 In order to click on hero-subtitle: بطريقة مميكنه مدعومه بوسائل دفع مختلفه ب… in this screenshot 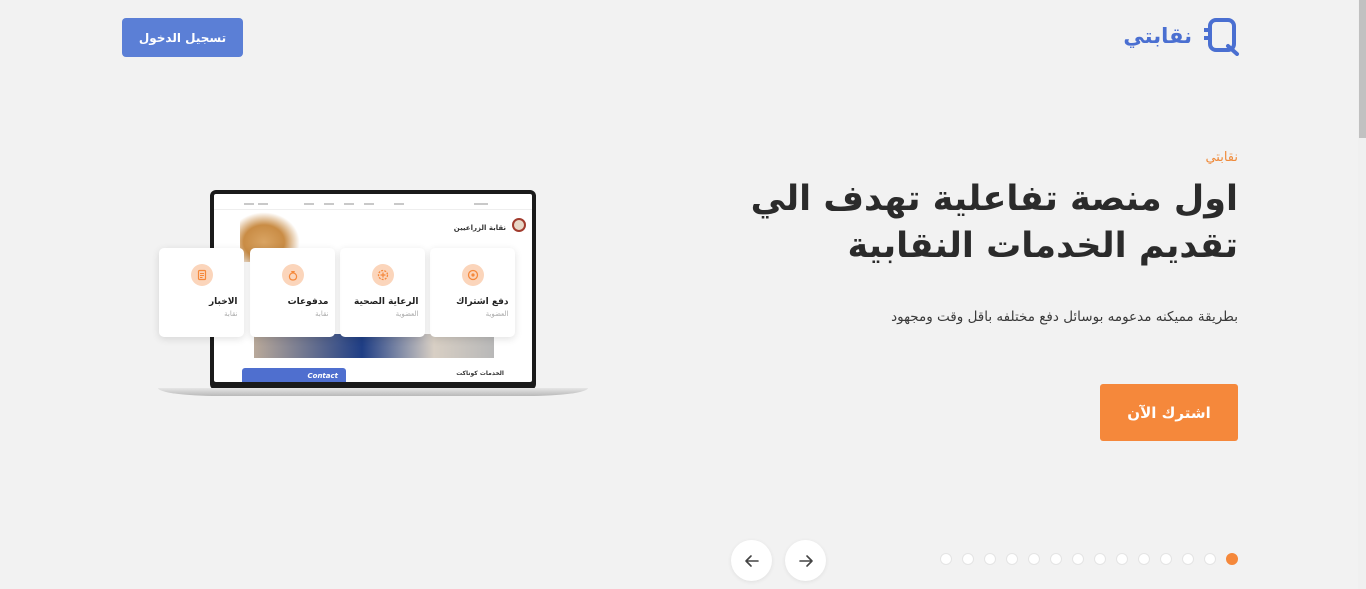, I will do `click(1064, 317)`.